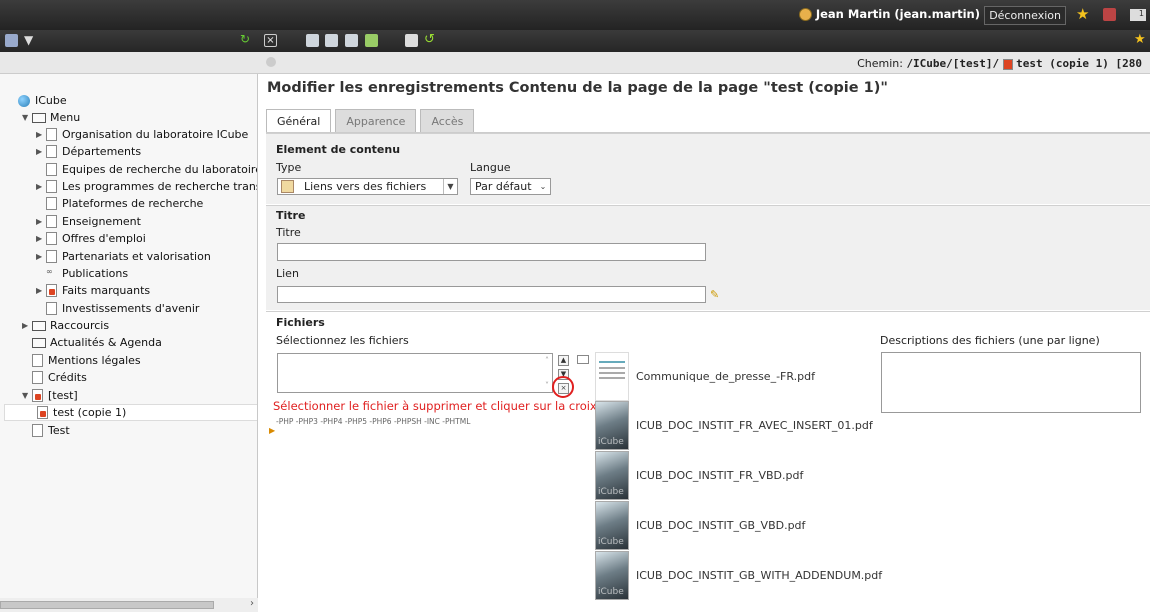 This screenshot has height=612, width=1150. What do you see at coordinates (246, 39) in the screenshot?
I see `refresh-icon: ↻` at bounding box center [246, 39].